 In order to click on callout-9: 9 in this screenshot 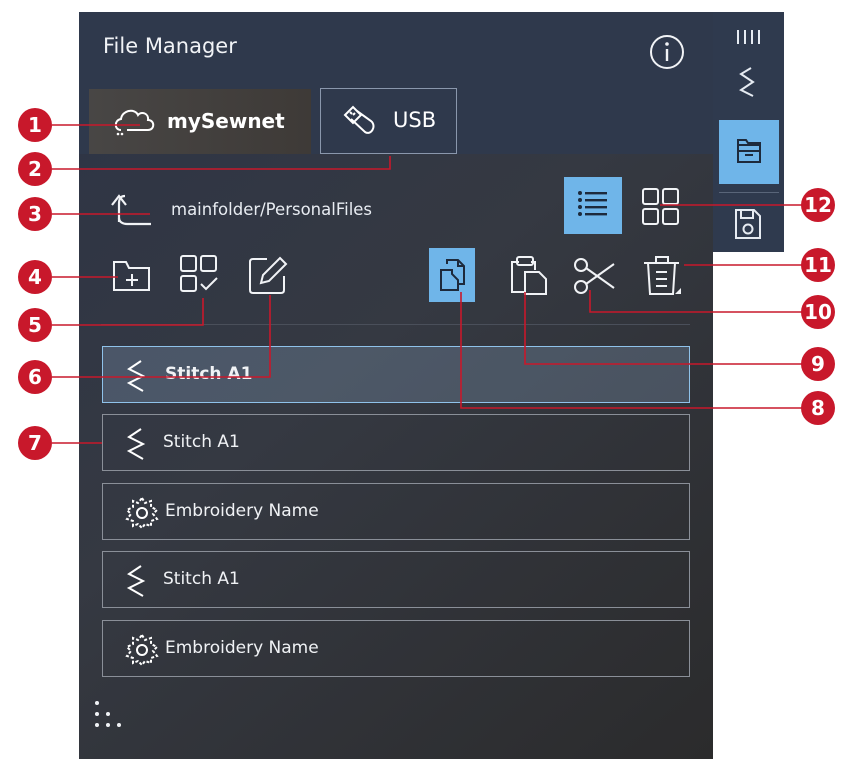, I will do `click(818, 364)`.